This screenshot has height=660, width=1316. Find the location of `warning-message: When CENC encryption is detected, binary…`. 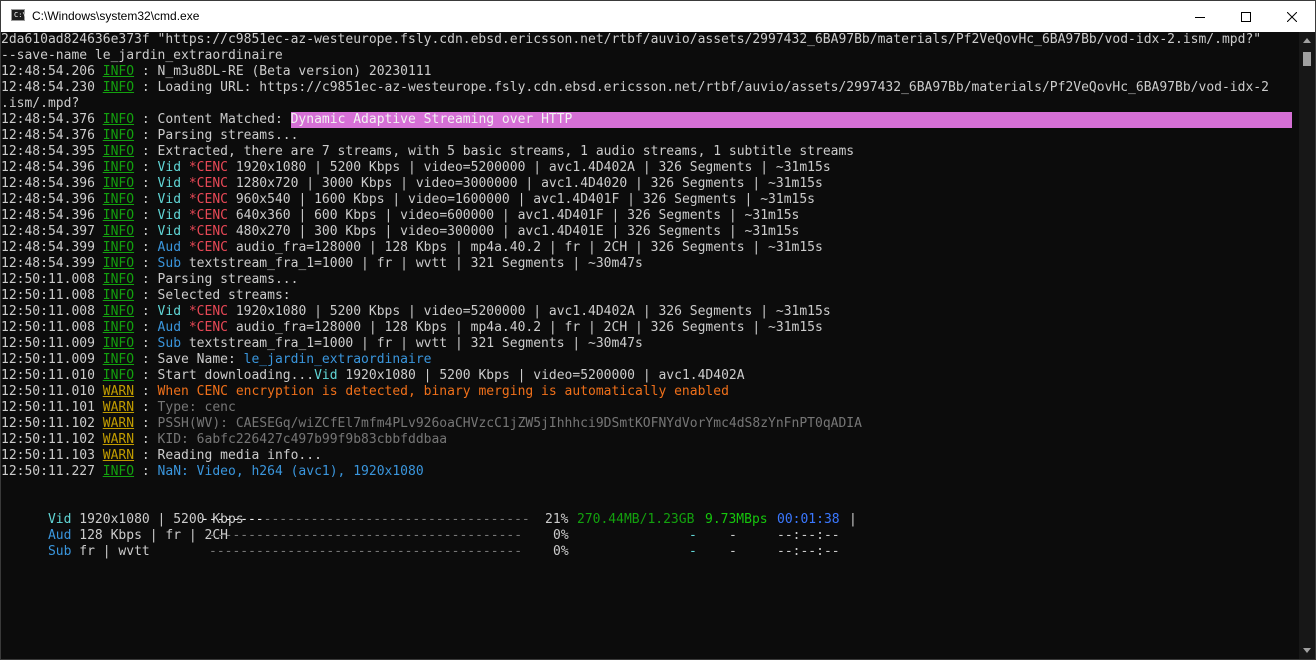

warning-message: When CENC encryption is detected, binary… is located at coordinates (443, 391).